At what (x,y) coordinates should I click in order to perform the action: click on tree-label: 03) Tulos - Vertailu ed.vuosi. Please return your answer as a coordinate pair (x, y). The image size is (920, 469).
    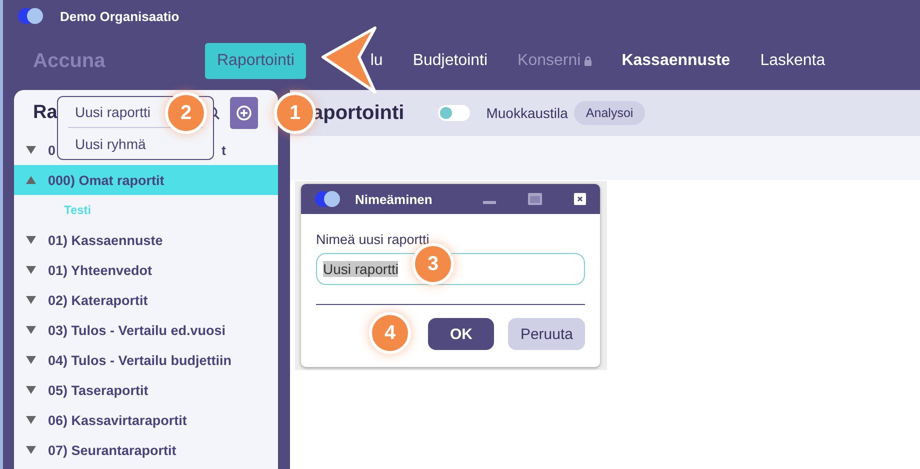
    Looking at the image, I should click on (137, 330).